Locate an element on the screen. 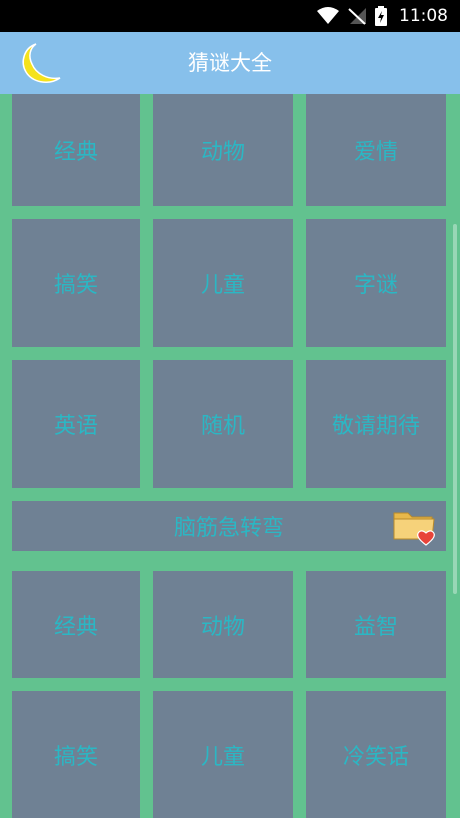 This screenshot has height=818, width=460. battery-icon is located at coordinates (381, 16).